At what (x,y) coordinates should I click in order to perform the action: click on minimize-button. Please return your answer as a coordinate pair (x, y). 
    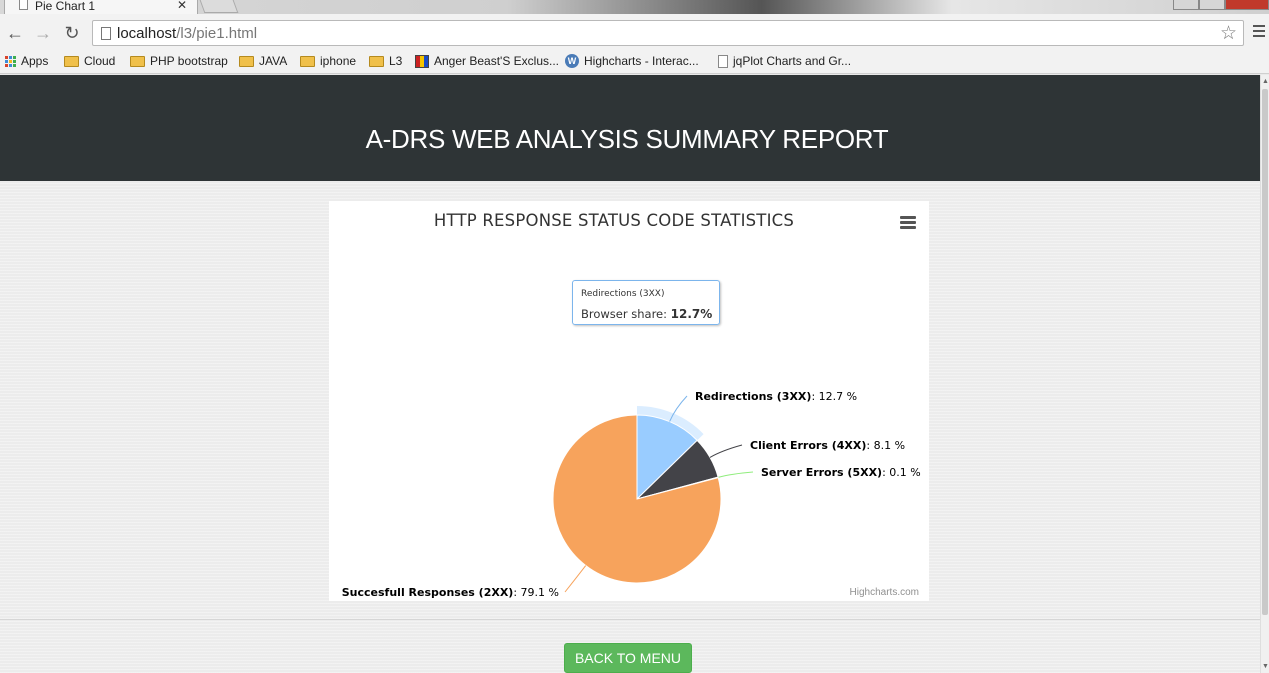
    Looking at the image, I should click on (1186, 5).